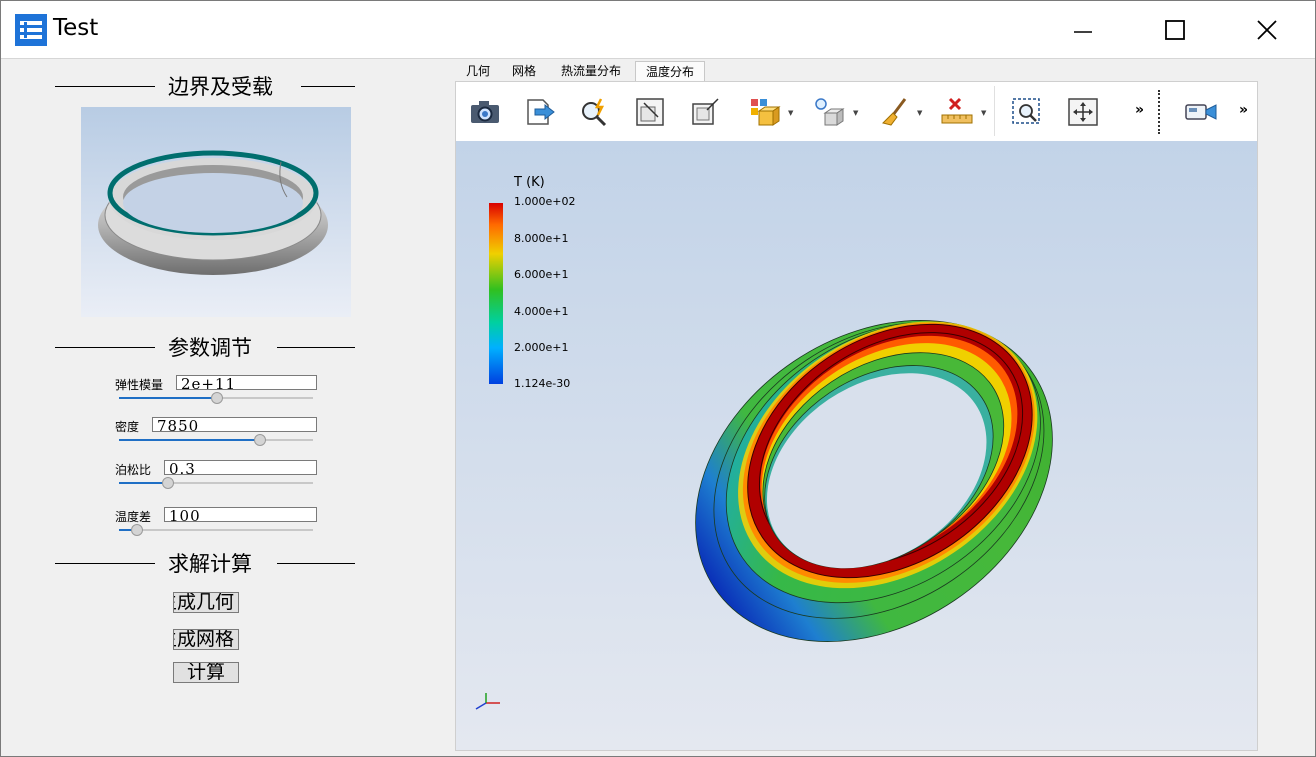 The height and width of the screenshot is (757, 1316). I want to click on app-icon, so click(31, 30).